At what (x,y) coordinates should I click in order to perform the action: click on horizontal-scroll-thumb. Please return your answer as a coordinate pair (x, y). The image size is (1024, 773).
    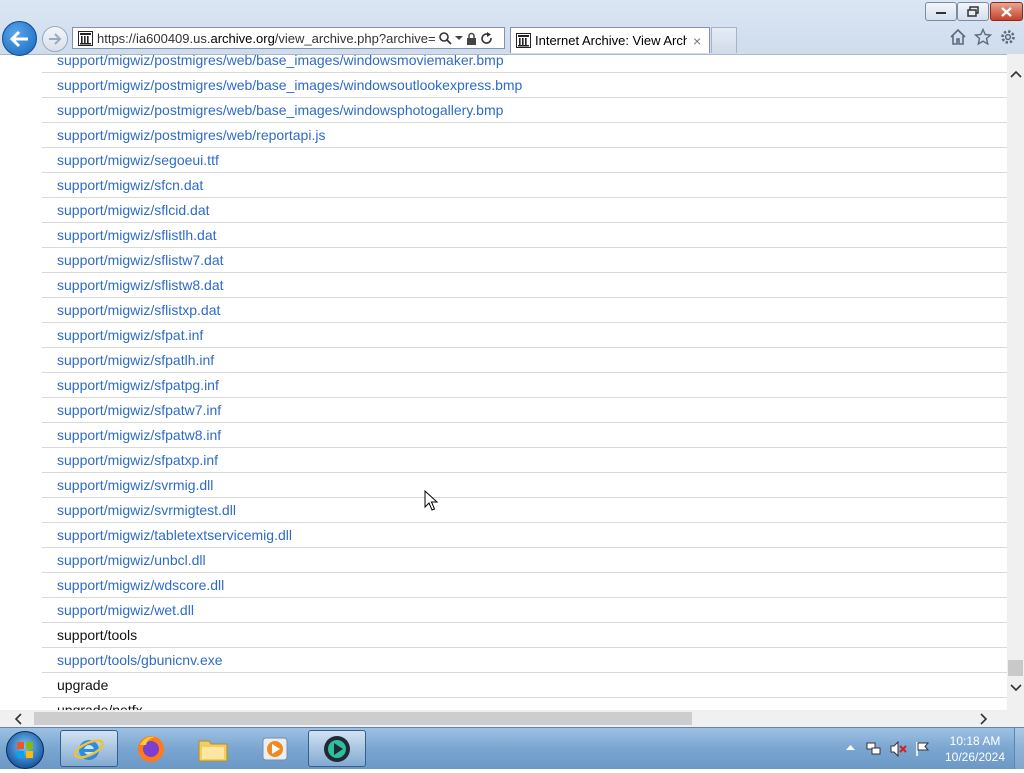
    Looking at the image, I should click on (363, 718).